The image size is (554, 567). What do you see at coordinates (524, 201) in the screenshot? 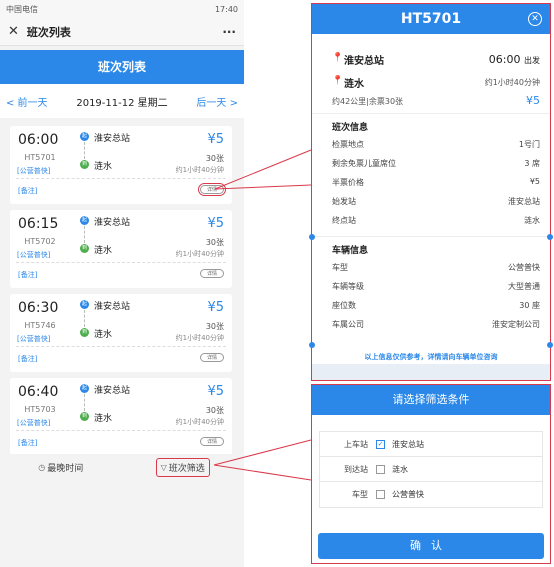
I see `info-value: 淮安总站` at bounding box center [524, 201].